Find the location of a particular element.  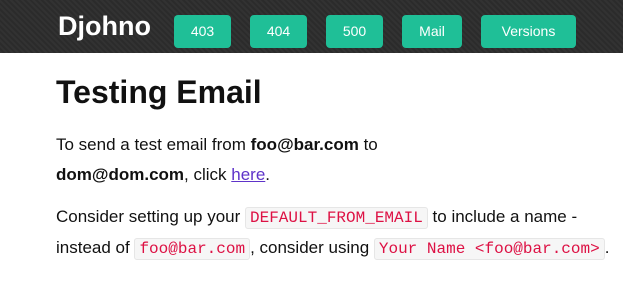

nav-button-mail: Mail is located at coordinates (432, 31).